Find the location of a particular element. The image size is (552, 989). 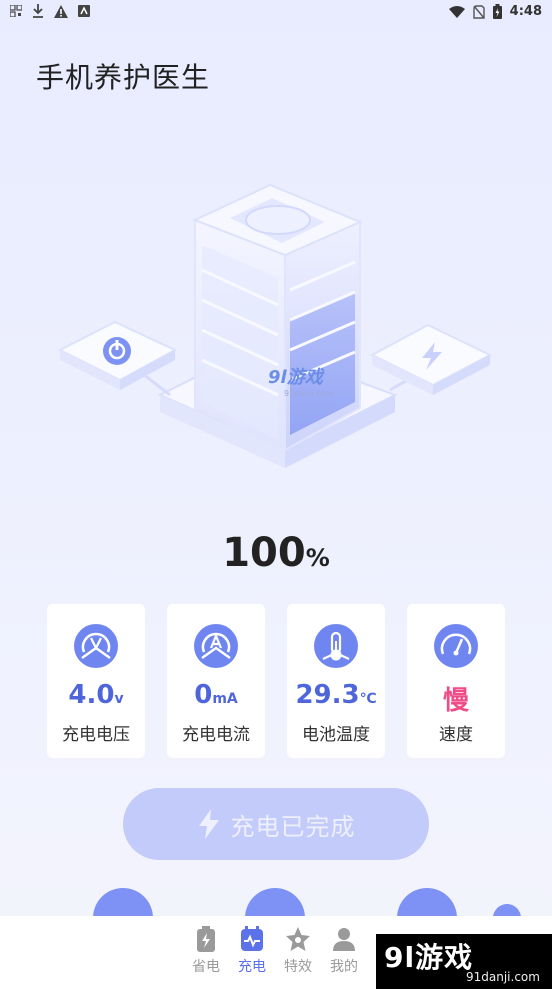

speed-text: 慢 is located at coordinates (455, 701).